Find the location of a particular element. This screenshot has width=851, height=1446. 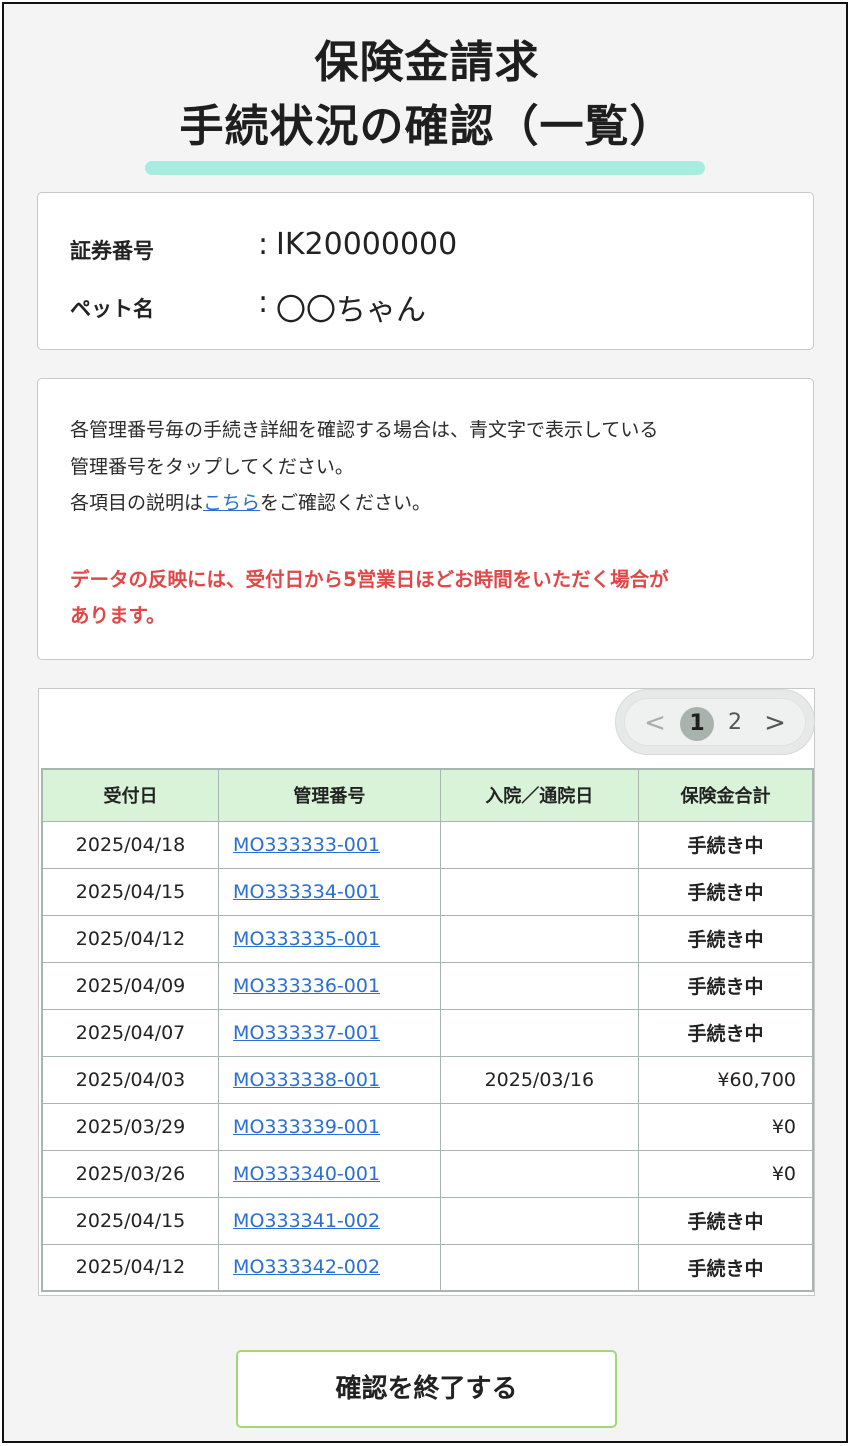

page-title-line2: 手続状況の確認（一覧） is located at coordinates (427, 126).